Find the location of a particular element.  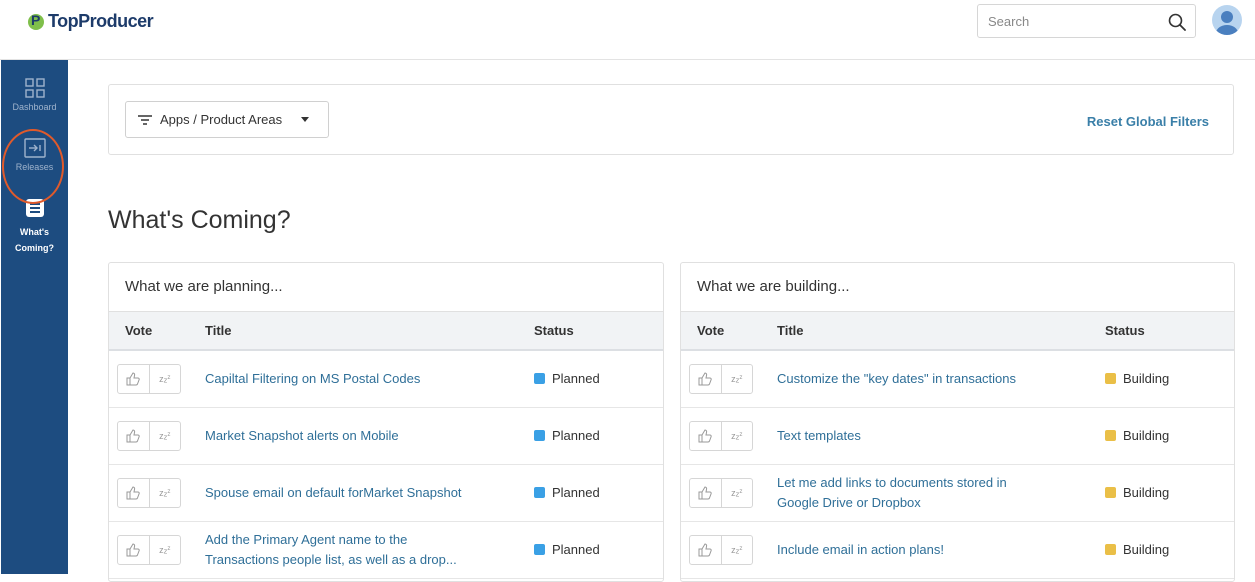

item-title-link: Text templates is located at coordinates (819, 436).